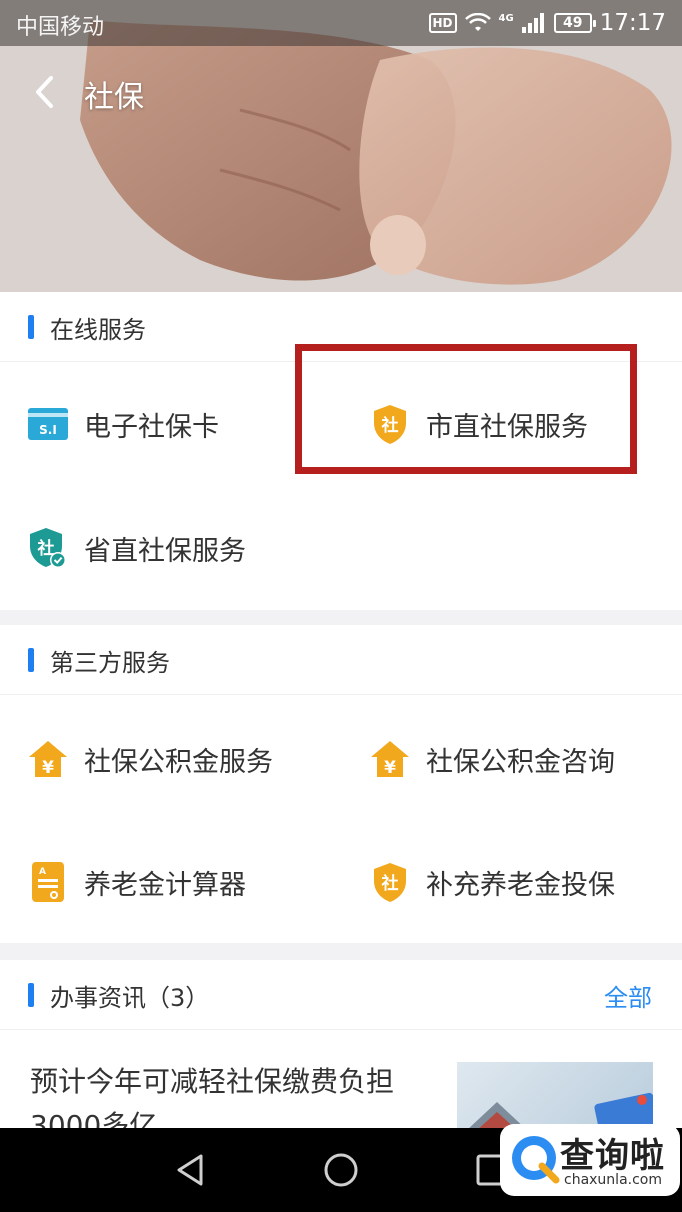  What do you see at coordinates (466, 409) in the screenshot?
I see `highlight-annotation-box` at bounding box center [466, 409].